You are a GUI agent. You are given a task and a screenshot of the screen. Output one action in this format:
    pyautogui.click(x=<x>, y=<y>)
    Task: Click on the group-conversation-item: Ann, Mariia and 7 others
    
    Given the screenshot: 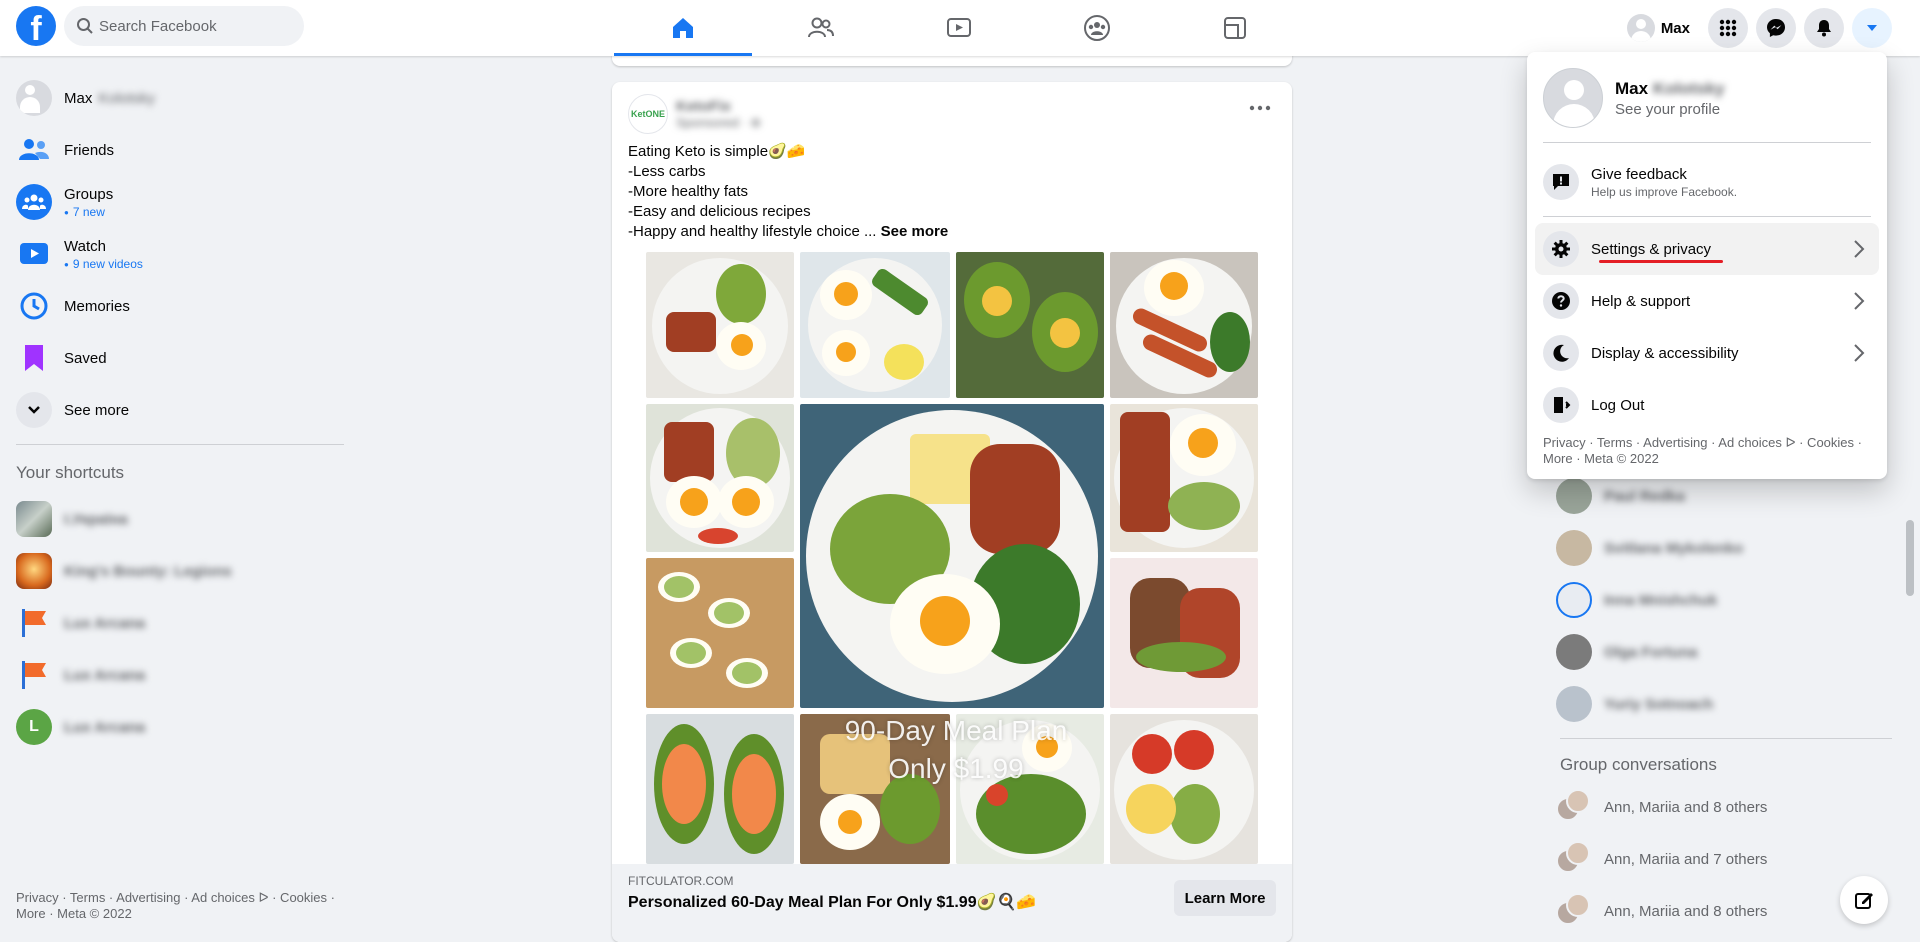 What is the action you would take?
    pyautogui.click(x=1726, y=859)
    